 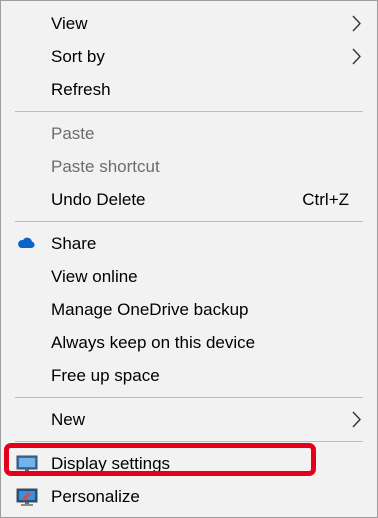 What do you see at coordinates (189, 166) in the screenshot?
I see `menu-item-paste-shortcut: Paste shortcut` at bounding box center [189, 166].